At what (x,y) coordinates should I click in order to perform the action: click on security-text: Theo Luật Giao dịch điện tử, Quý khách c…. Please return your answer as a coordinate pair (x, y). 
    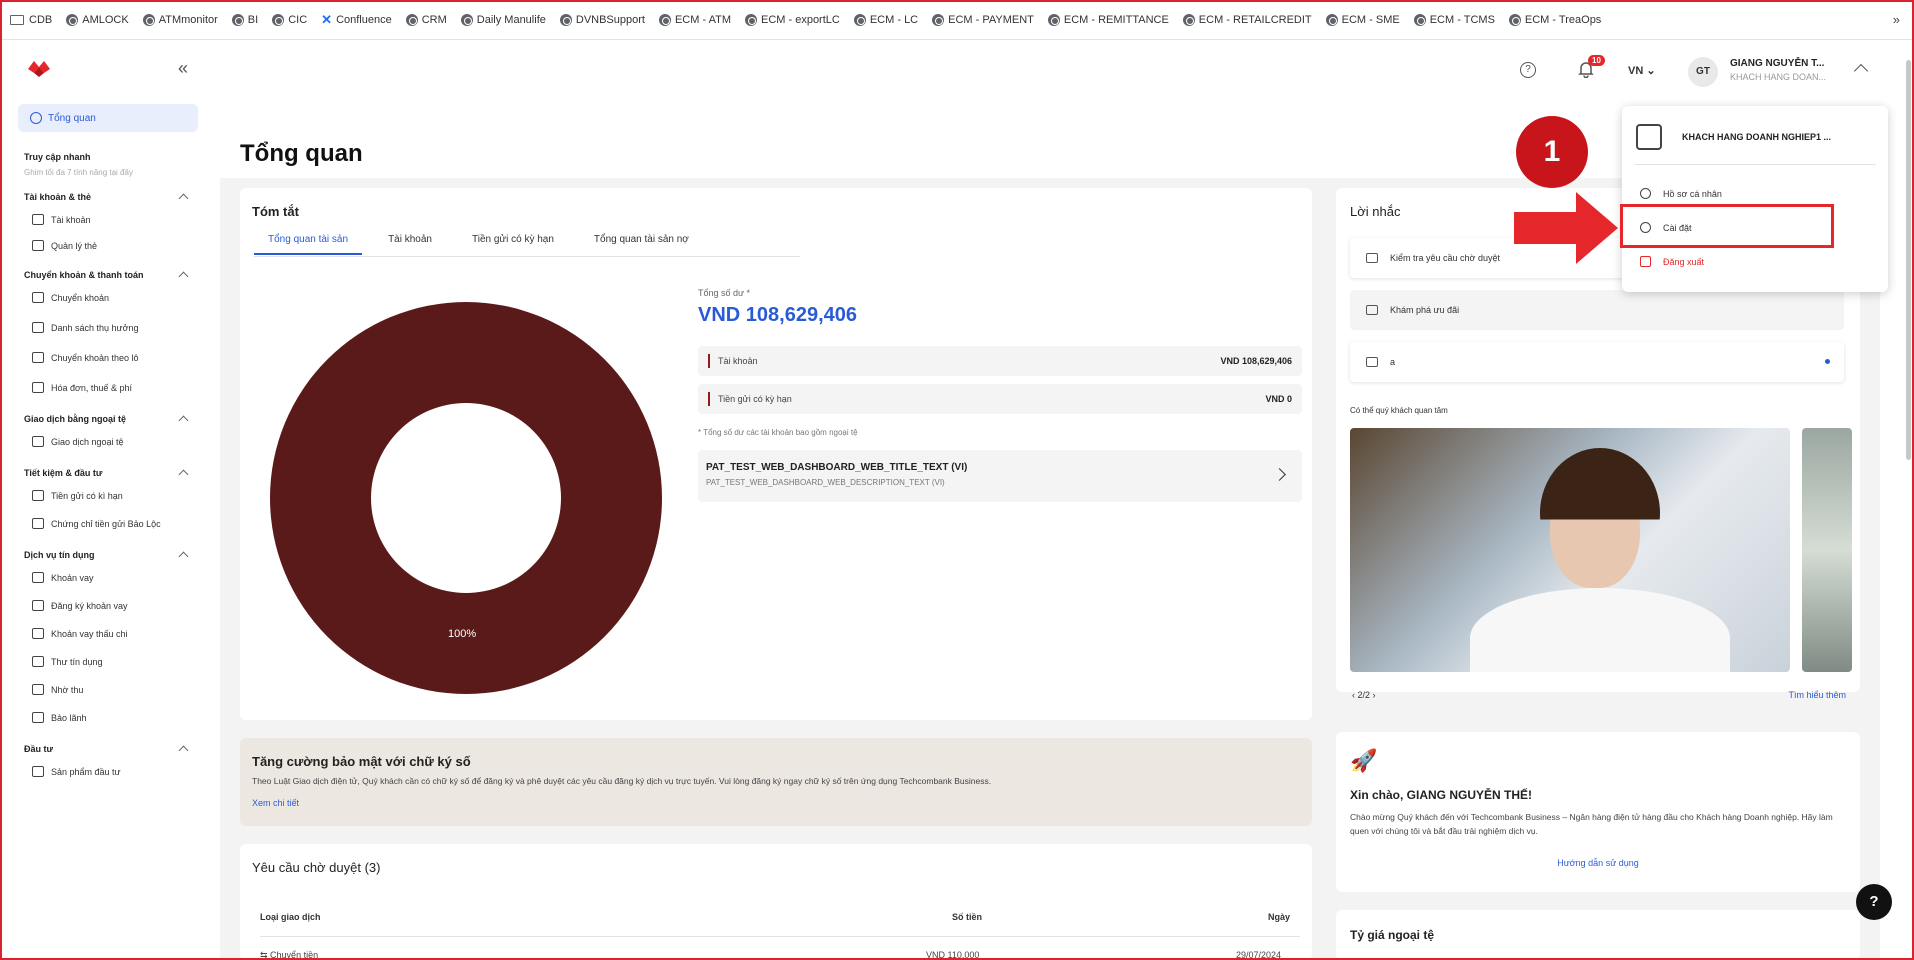
    Looking at the image, I should click on (622, 781).